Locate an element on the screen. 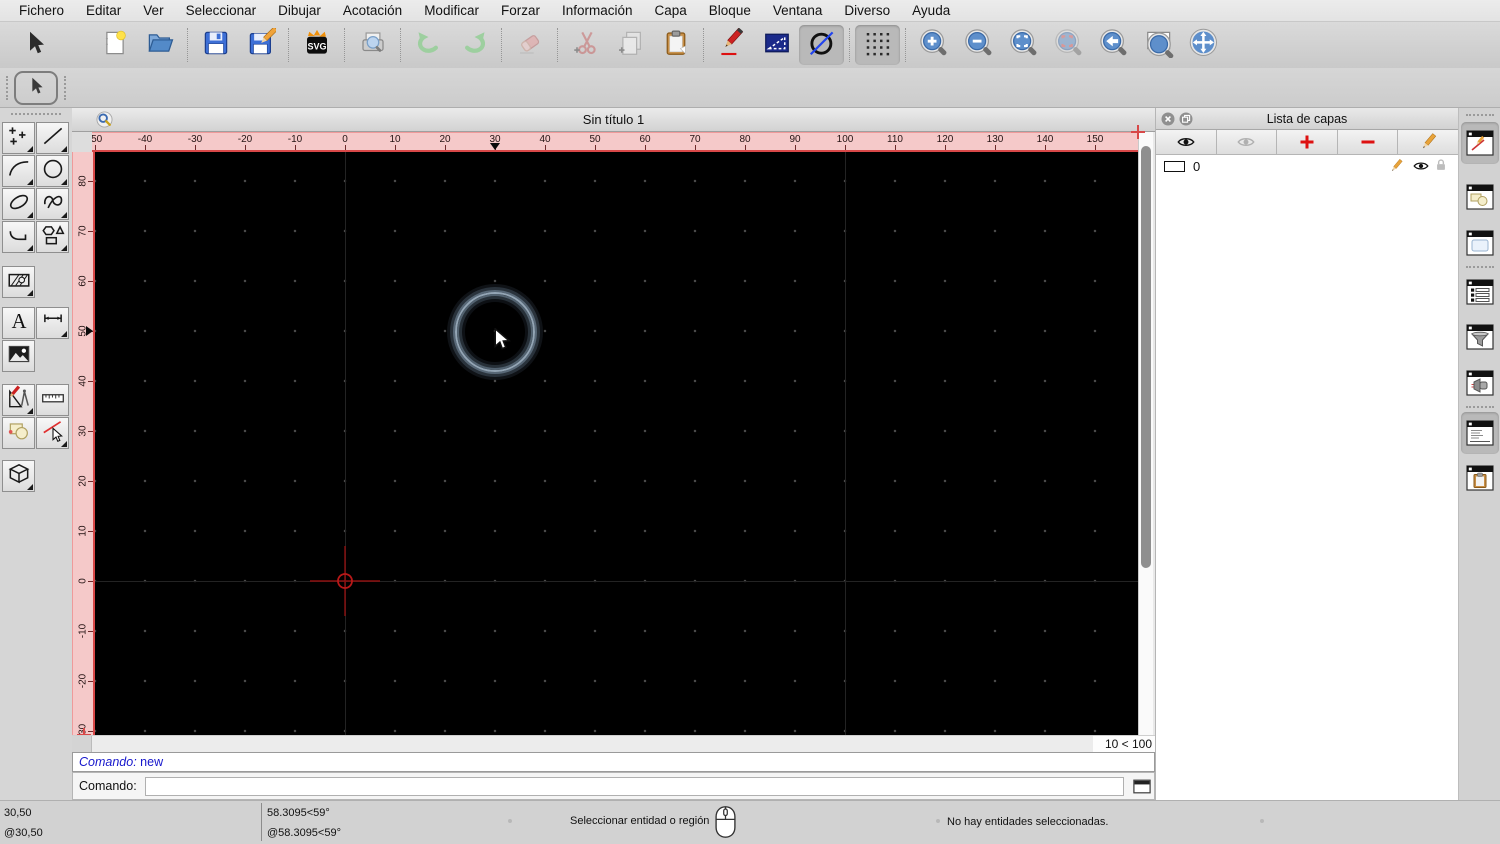 This screenshot has width=1500, height=844. line-tool-button is located at coordinates (52, 138).